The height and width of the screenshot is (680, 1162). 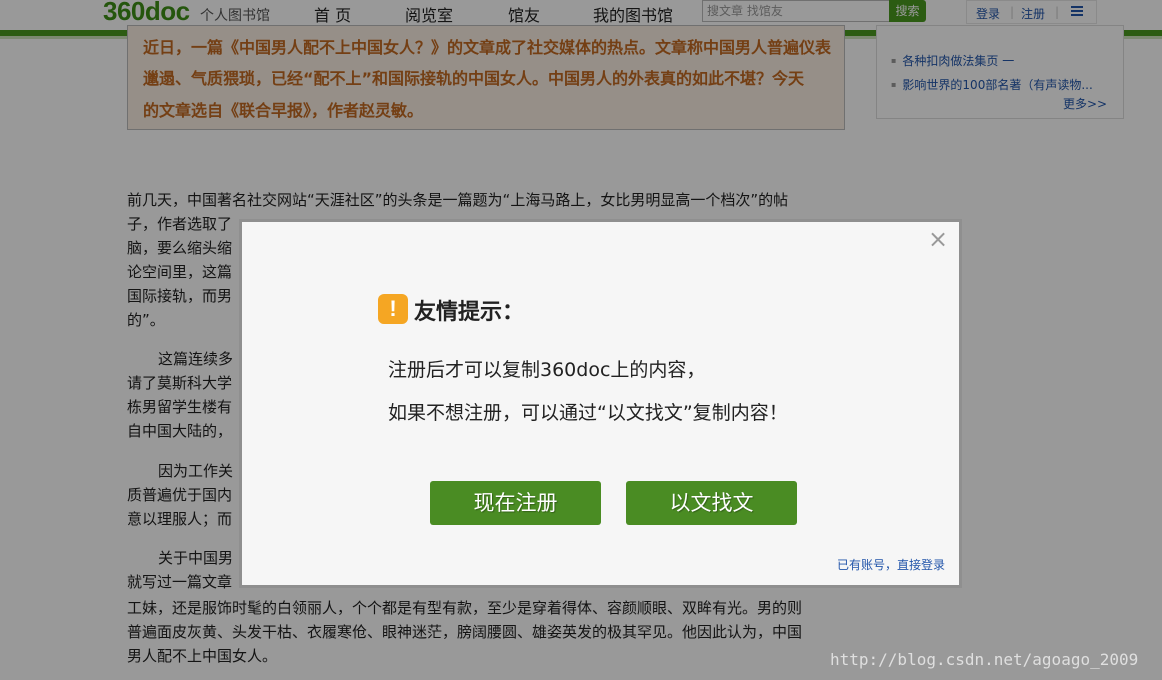 I want to click on dialog-message: 注册后才可以复制360doc上的内容，, so click(x=547, y=370).